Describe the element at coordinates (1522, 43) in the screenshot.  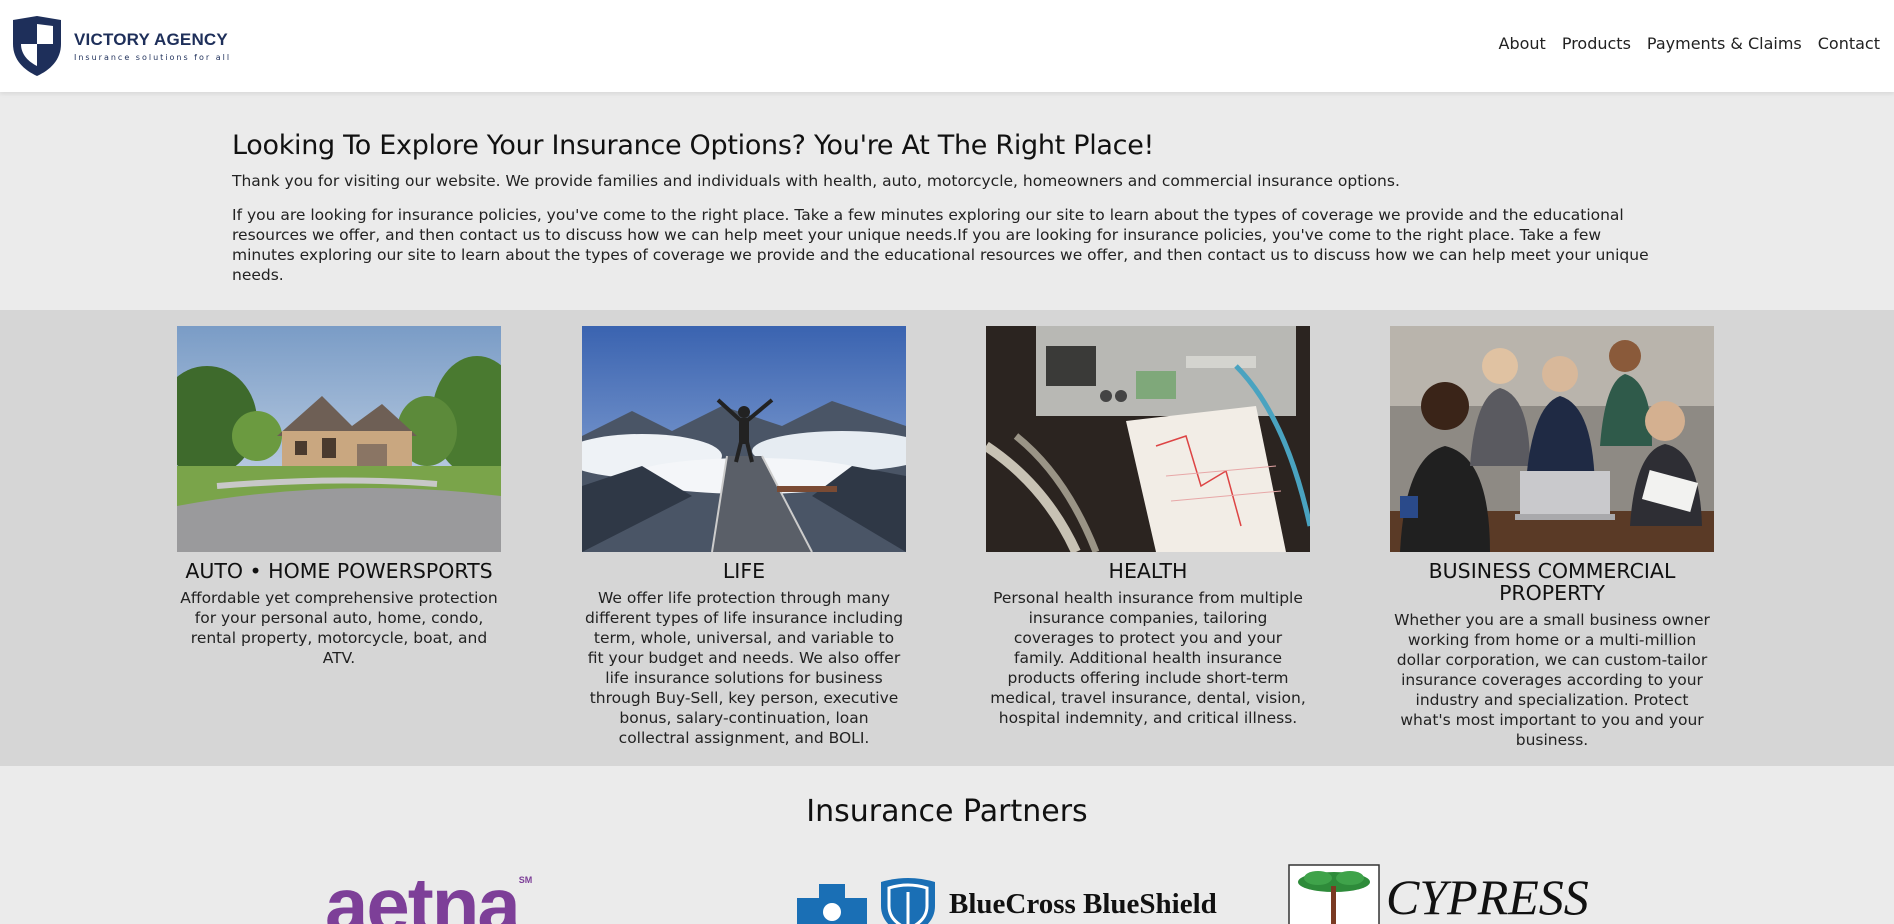
I see `nav-about: About` at that location.